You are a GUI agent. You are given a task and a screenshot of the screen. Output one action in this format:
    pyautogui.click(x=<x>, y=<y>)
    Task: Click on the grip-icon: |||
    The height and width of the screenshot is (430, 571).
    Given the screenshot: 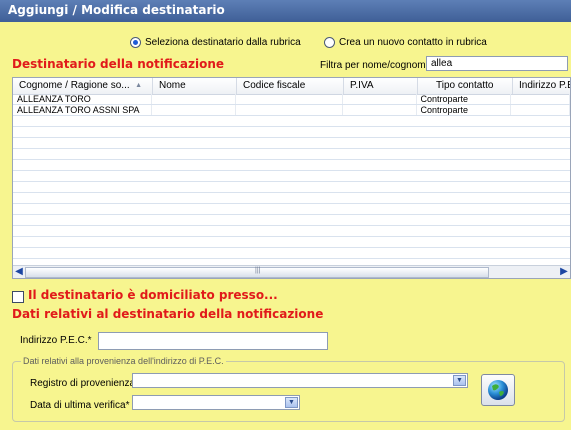 What is the action you would take?
    pyautogui.click(x=258, y=270)
    